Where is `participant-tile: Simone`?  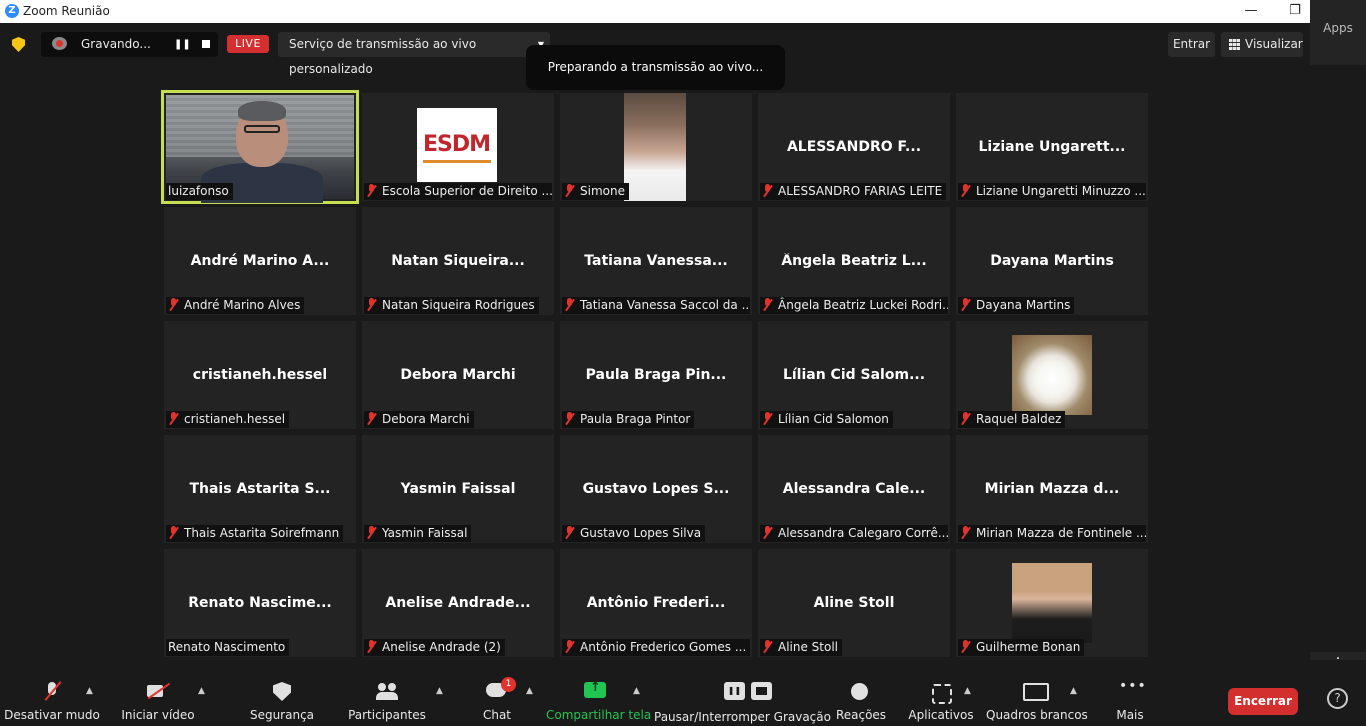
participant-tile: Simone is located at coordinates (656, 147).